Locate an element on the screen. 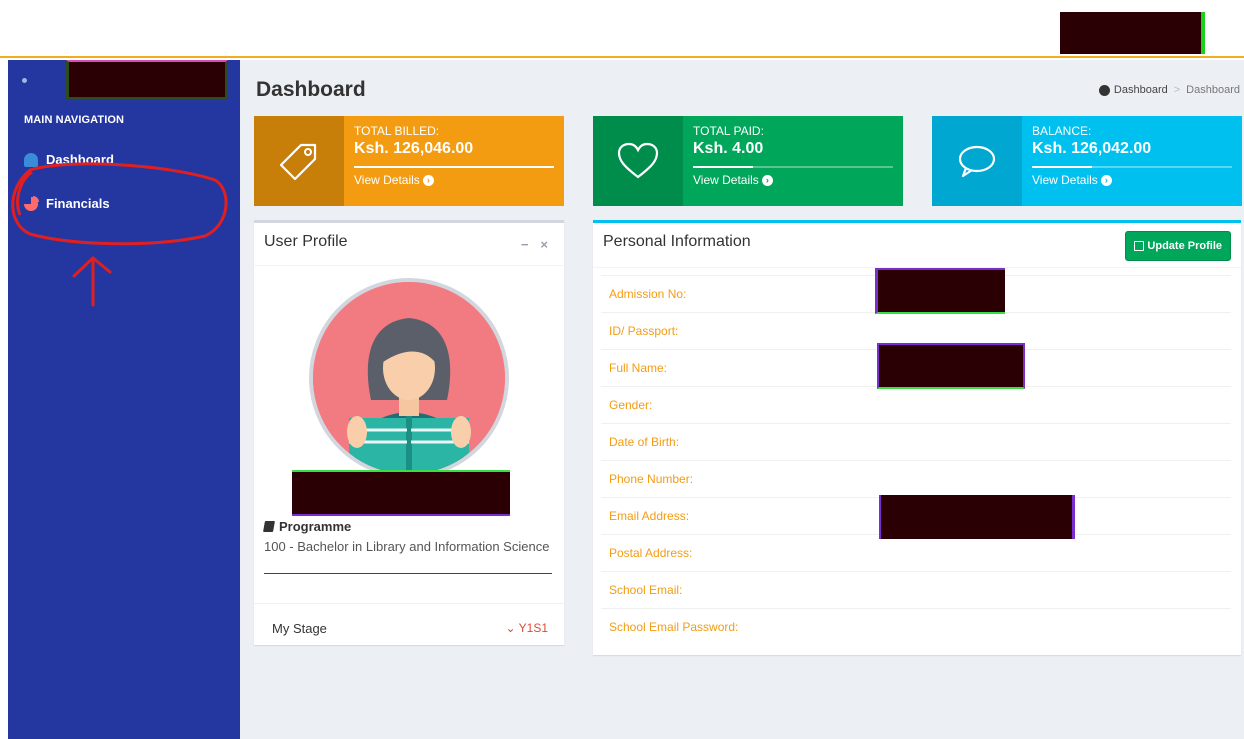 The width and height of the screenshot is (1244, 739). red-arrow-annotation is located at coordinates (92, 281).